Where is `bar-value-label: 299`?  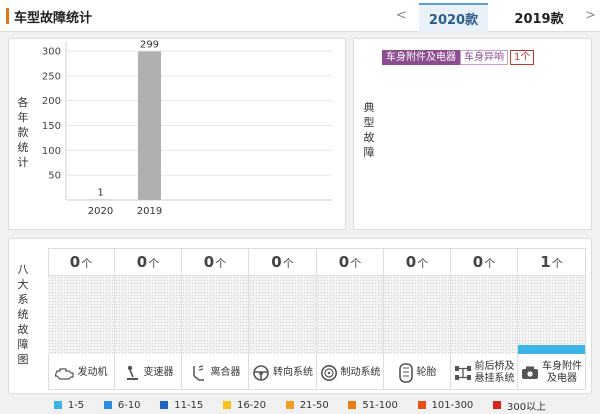
bar-value-label: 299 is located at coordinates (149, 44).